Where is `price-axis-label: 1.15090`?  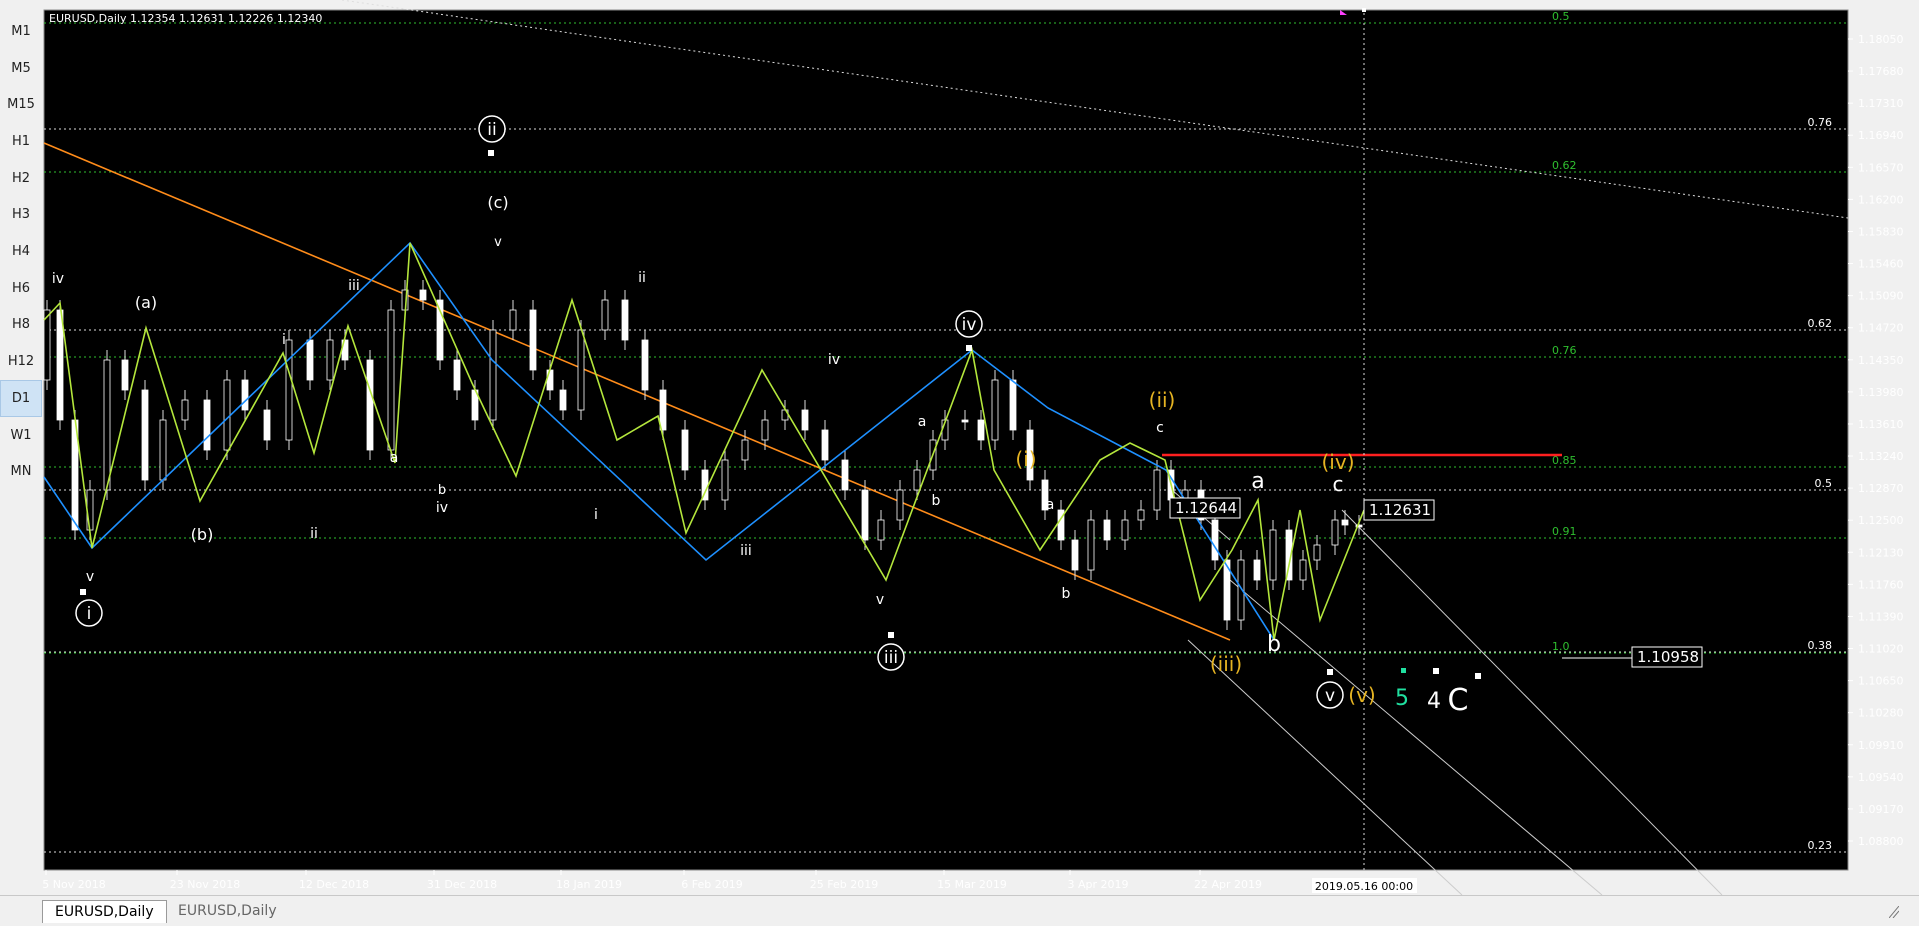 price-axis-label: 1.15090 is located at coordinates (1881, 296).